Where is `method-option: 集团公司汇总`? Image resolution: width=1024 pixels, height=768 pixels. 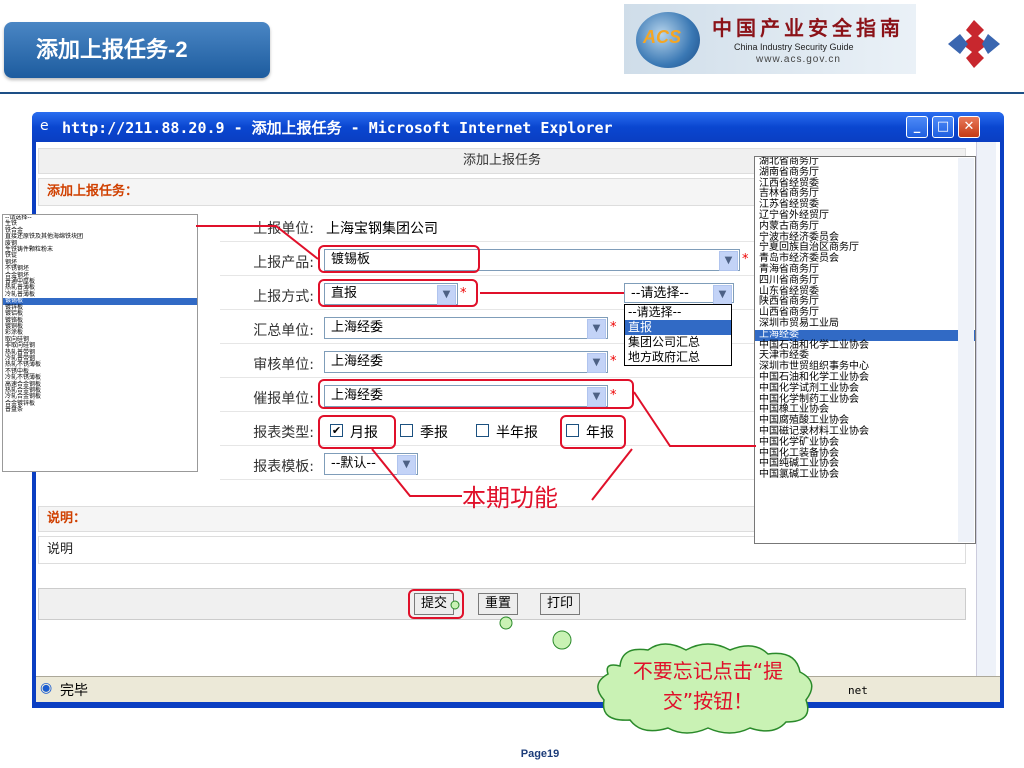 method-option: 集团公司汇总 is located at coordinates (678, 342).